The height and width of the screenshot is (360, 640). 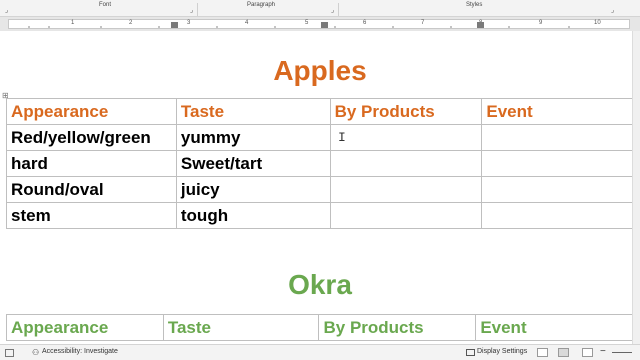 What do you see at coordinates (91, 163) in the screenshot?
I see `table-cell: hard` at bounding box center [91, 163].